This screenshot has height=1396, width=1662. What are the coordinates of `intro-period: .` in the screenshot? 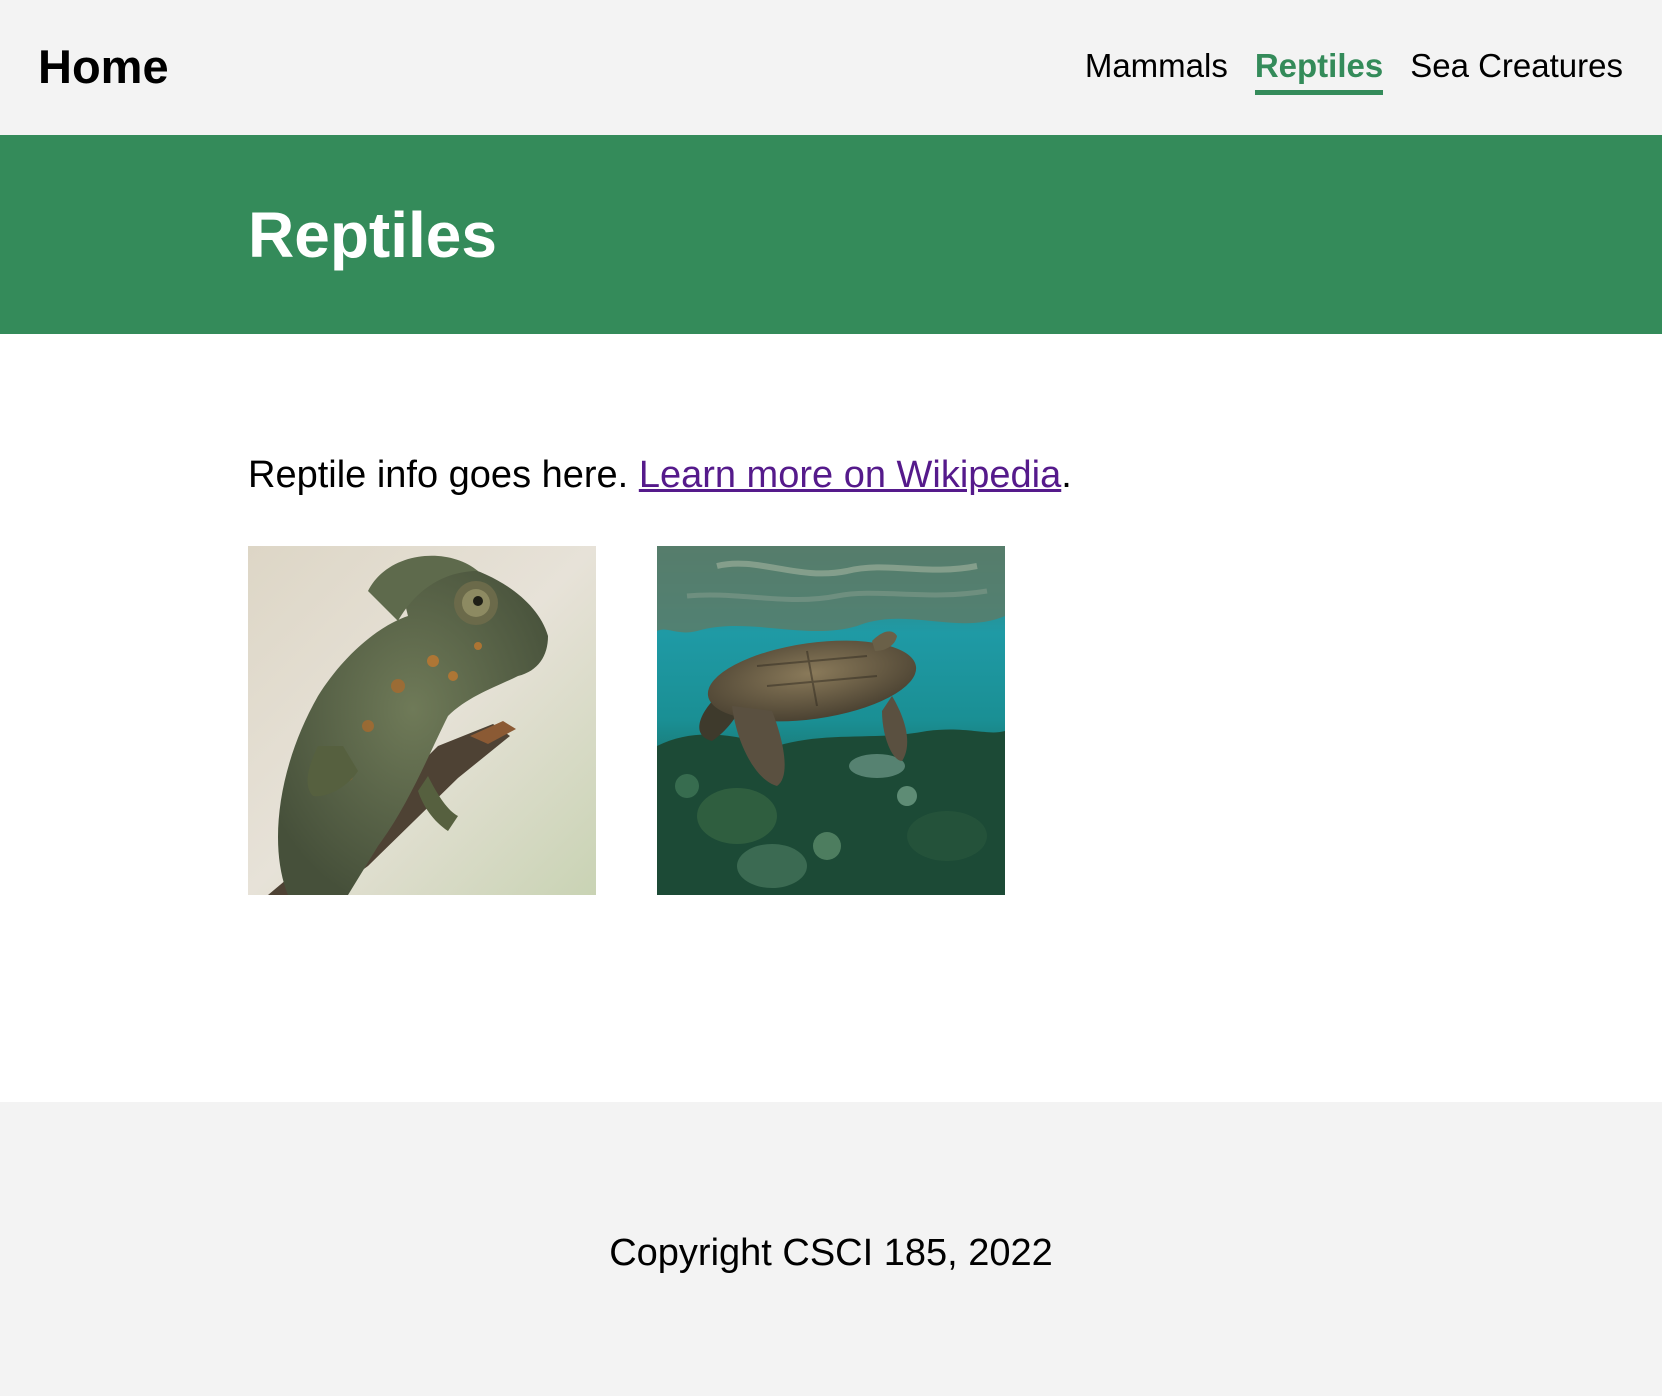 It's located at (1066, 475).